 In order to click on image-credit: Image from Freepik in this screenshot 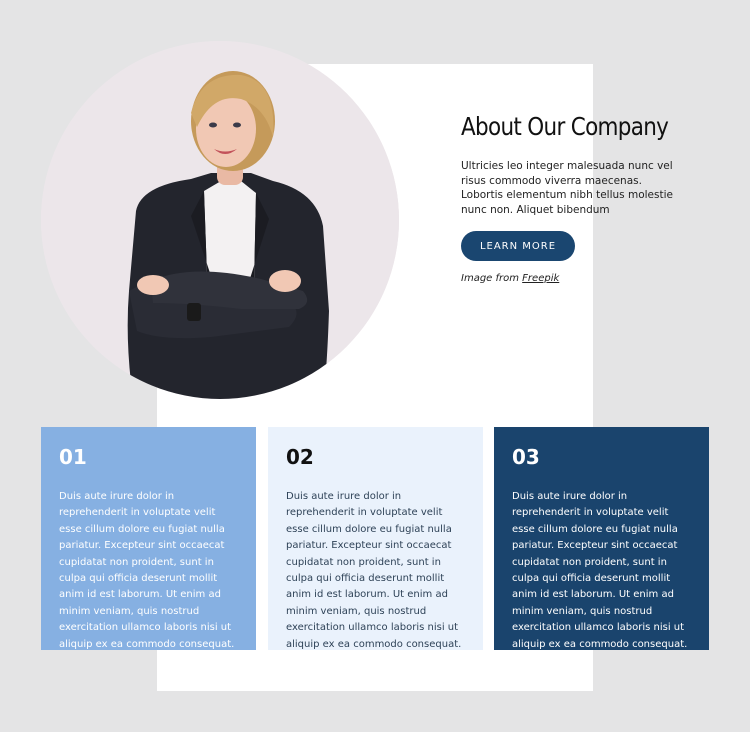, I will do `click(510, 278)`.